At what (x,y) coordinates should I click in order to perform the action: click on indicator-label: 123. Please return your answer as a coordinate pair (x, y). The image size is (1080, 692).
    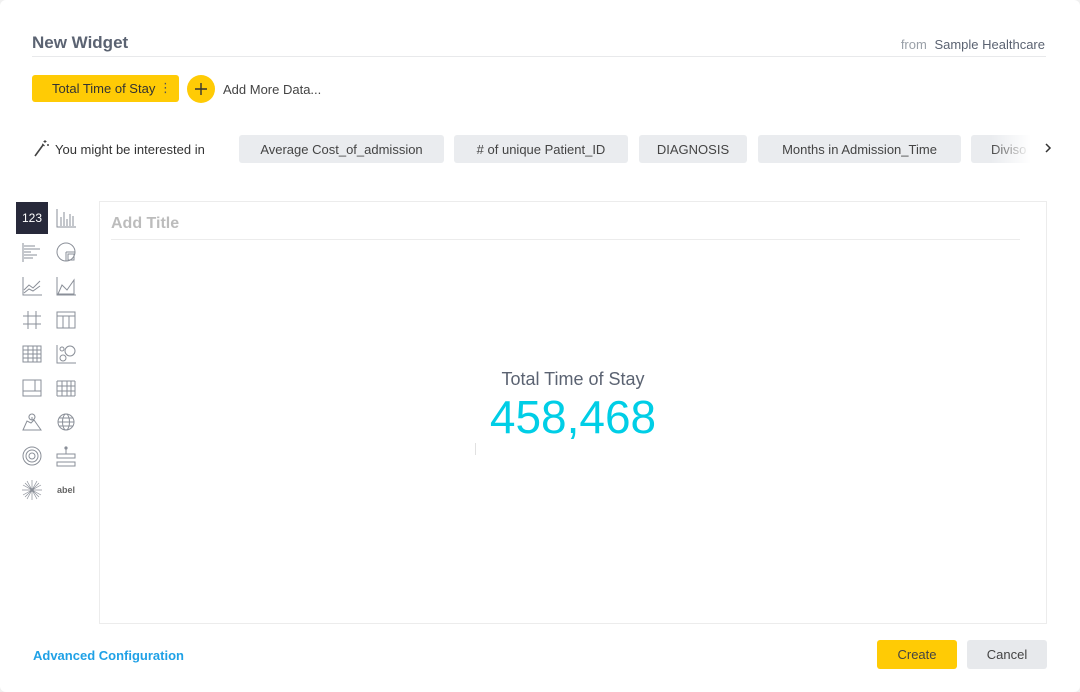
    Looking at the image, I should click on (32, 218).